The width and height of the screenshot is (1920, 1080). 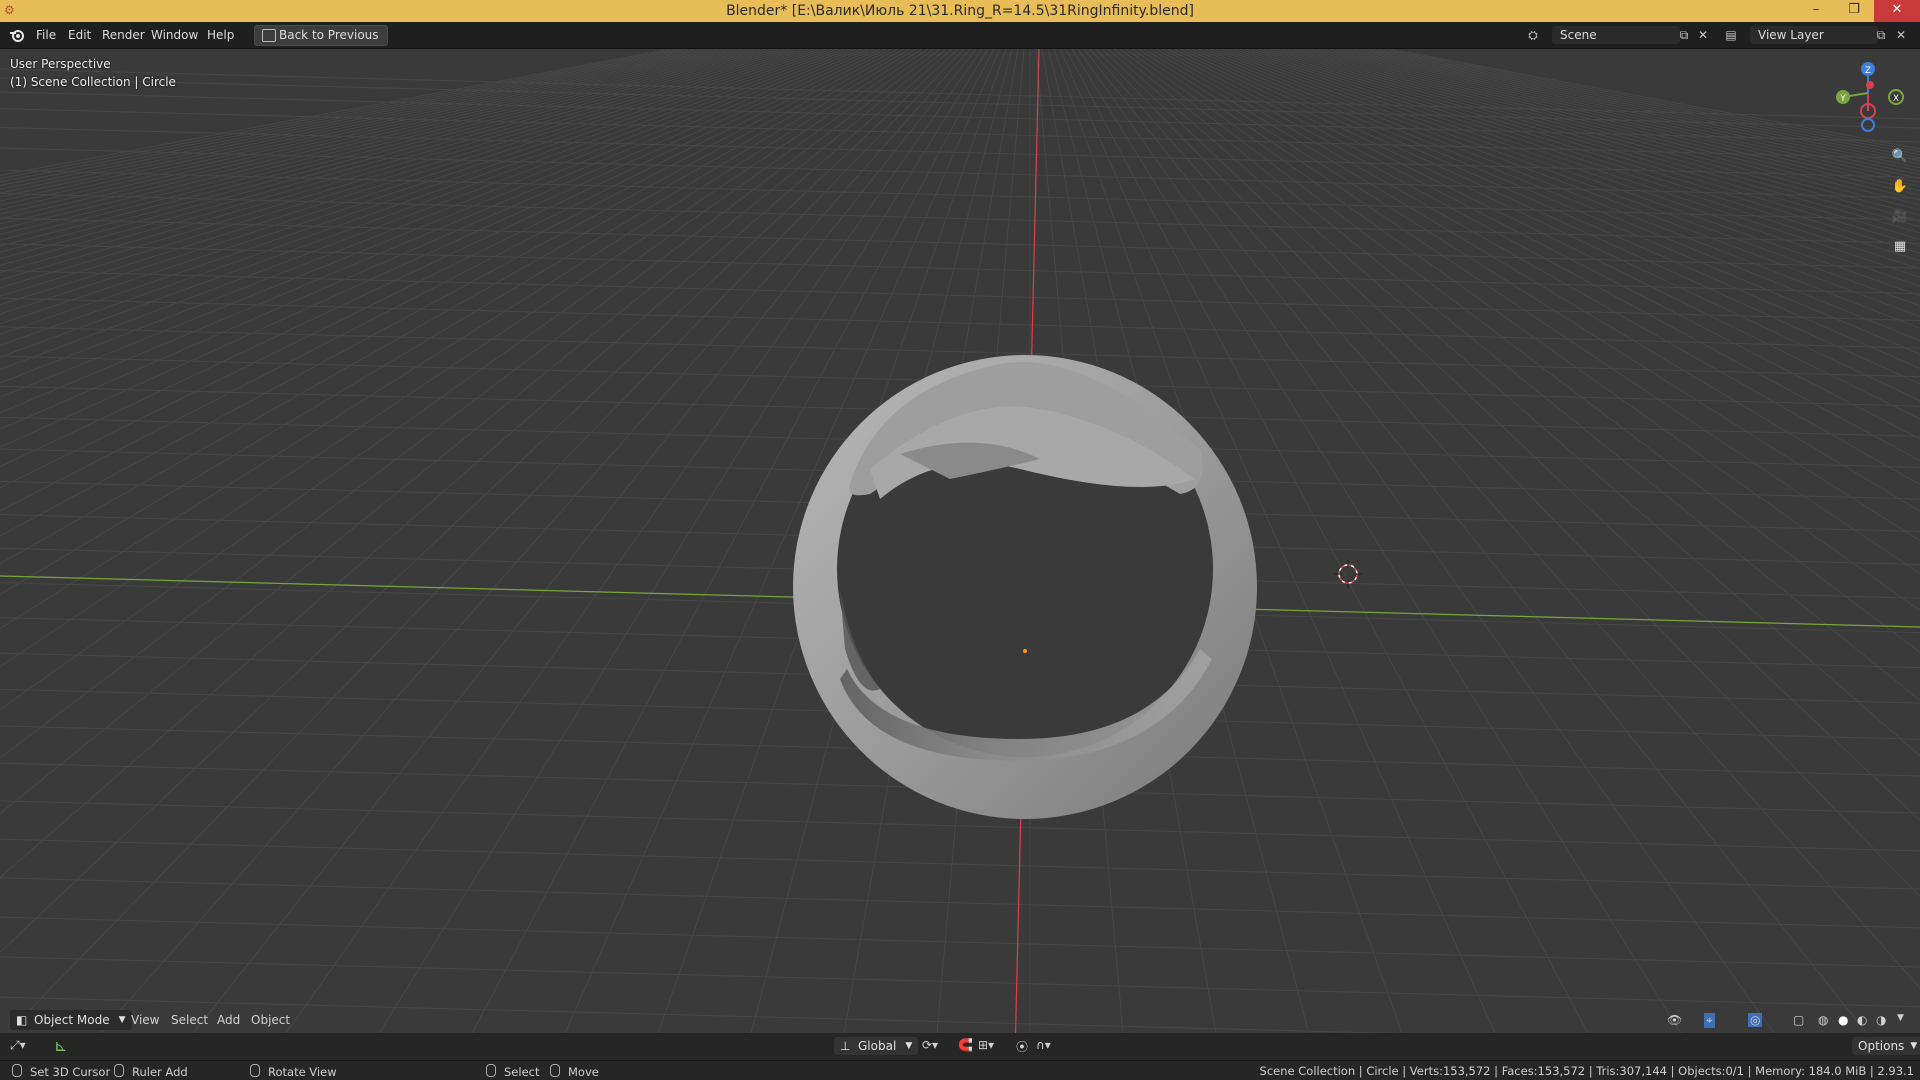 What do you see at coordinates (1900, 1018) in the screenshot?
I see `shading-dropdown-icon: ▼` at bounding box center [1900, 1018].